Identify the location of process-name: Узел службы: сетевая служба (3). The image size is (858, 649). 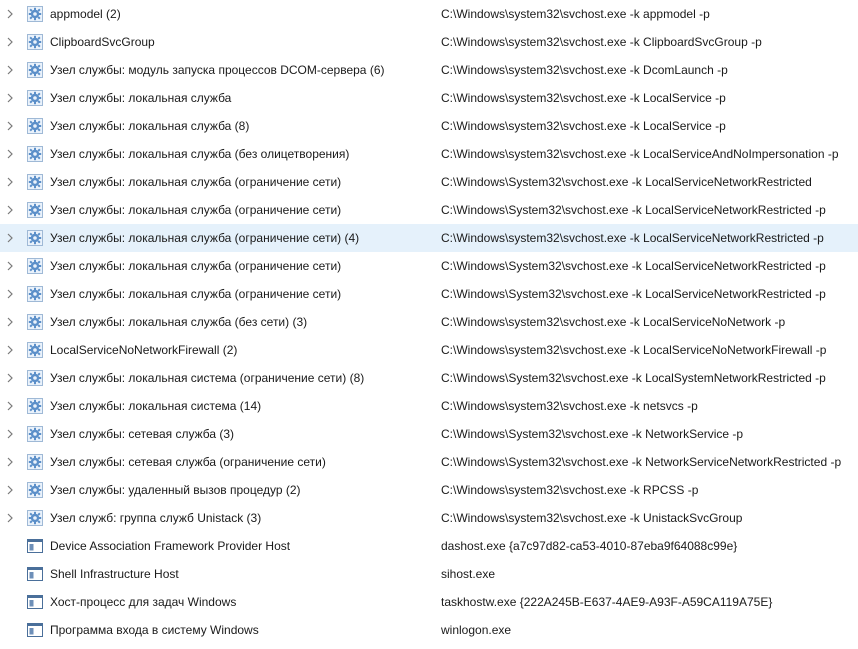
(142, 434).